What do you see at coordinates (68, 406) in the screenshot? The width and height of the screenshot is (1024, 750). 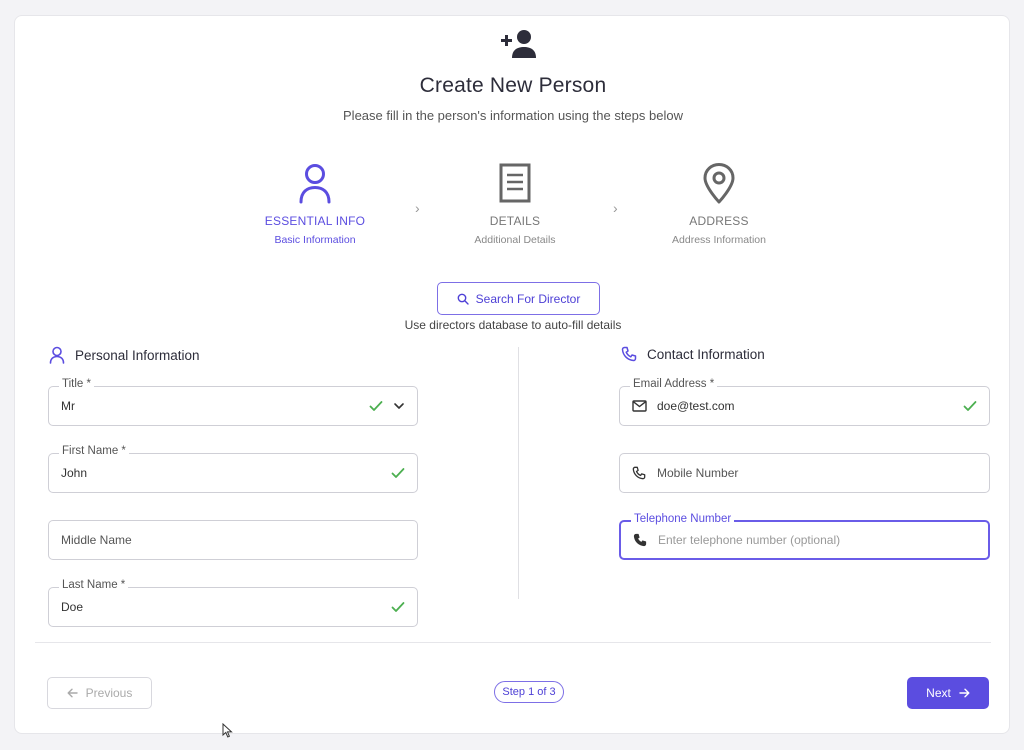 I see `title-value: Mr` at bounding box center [68, 406].